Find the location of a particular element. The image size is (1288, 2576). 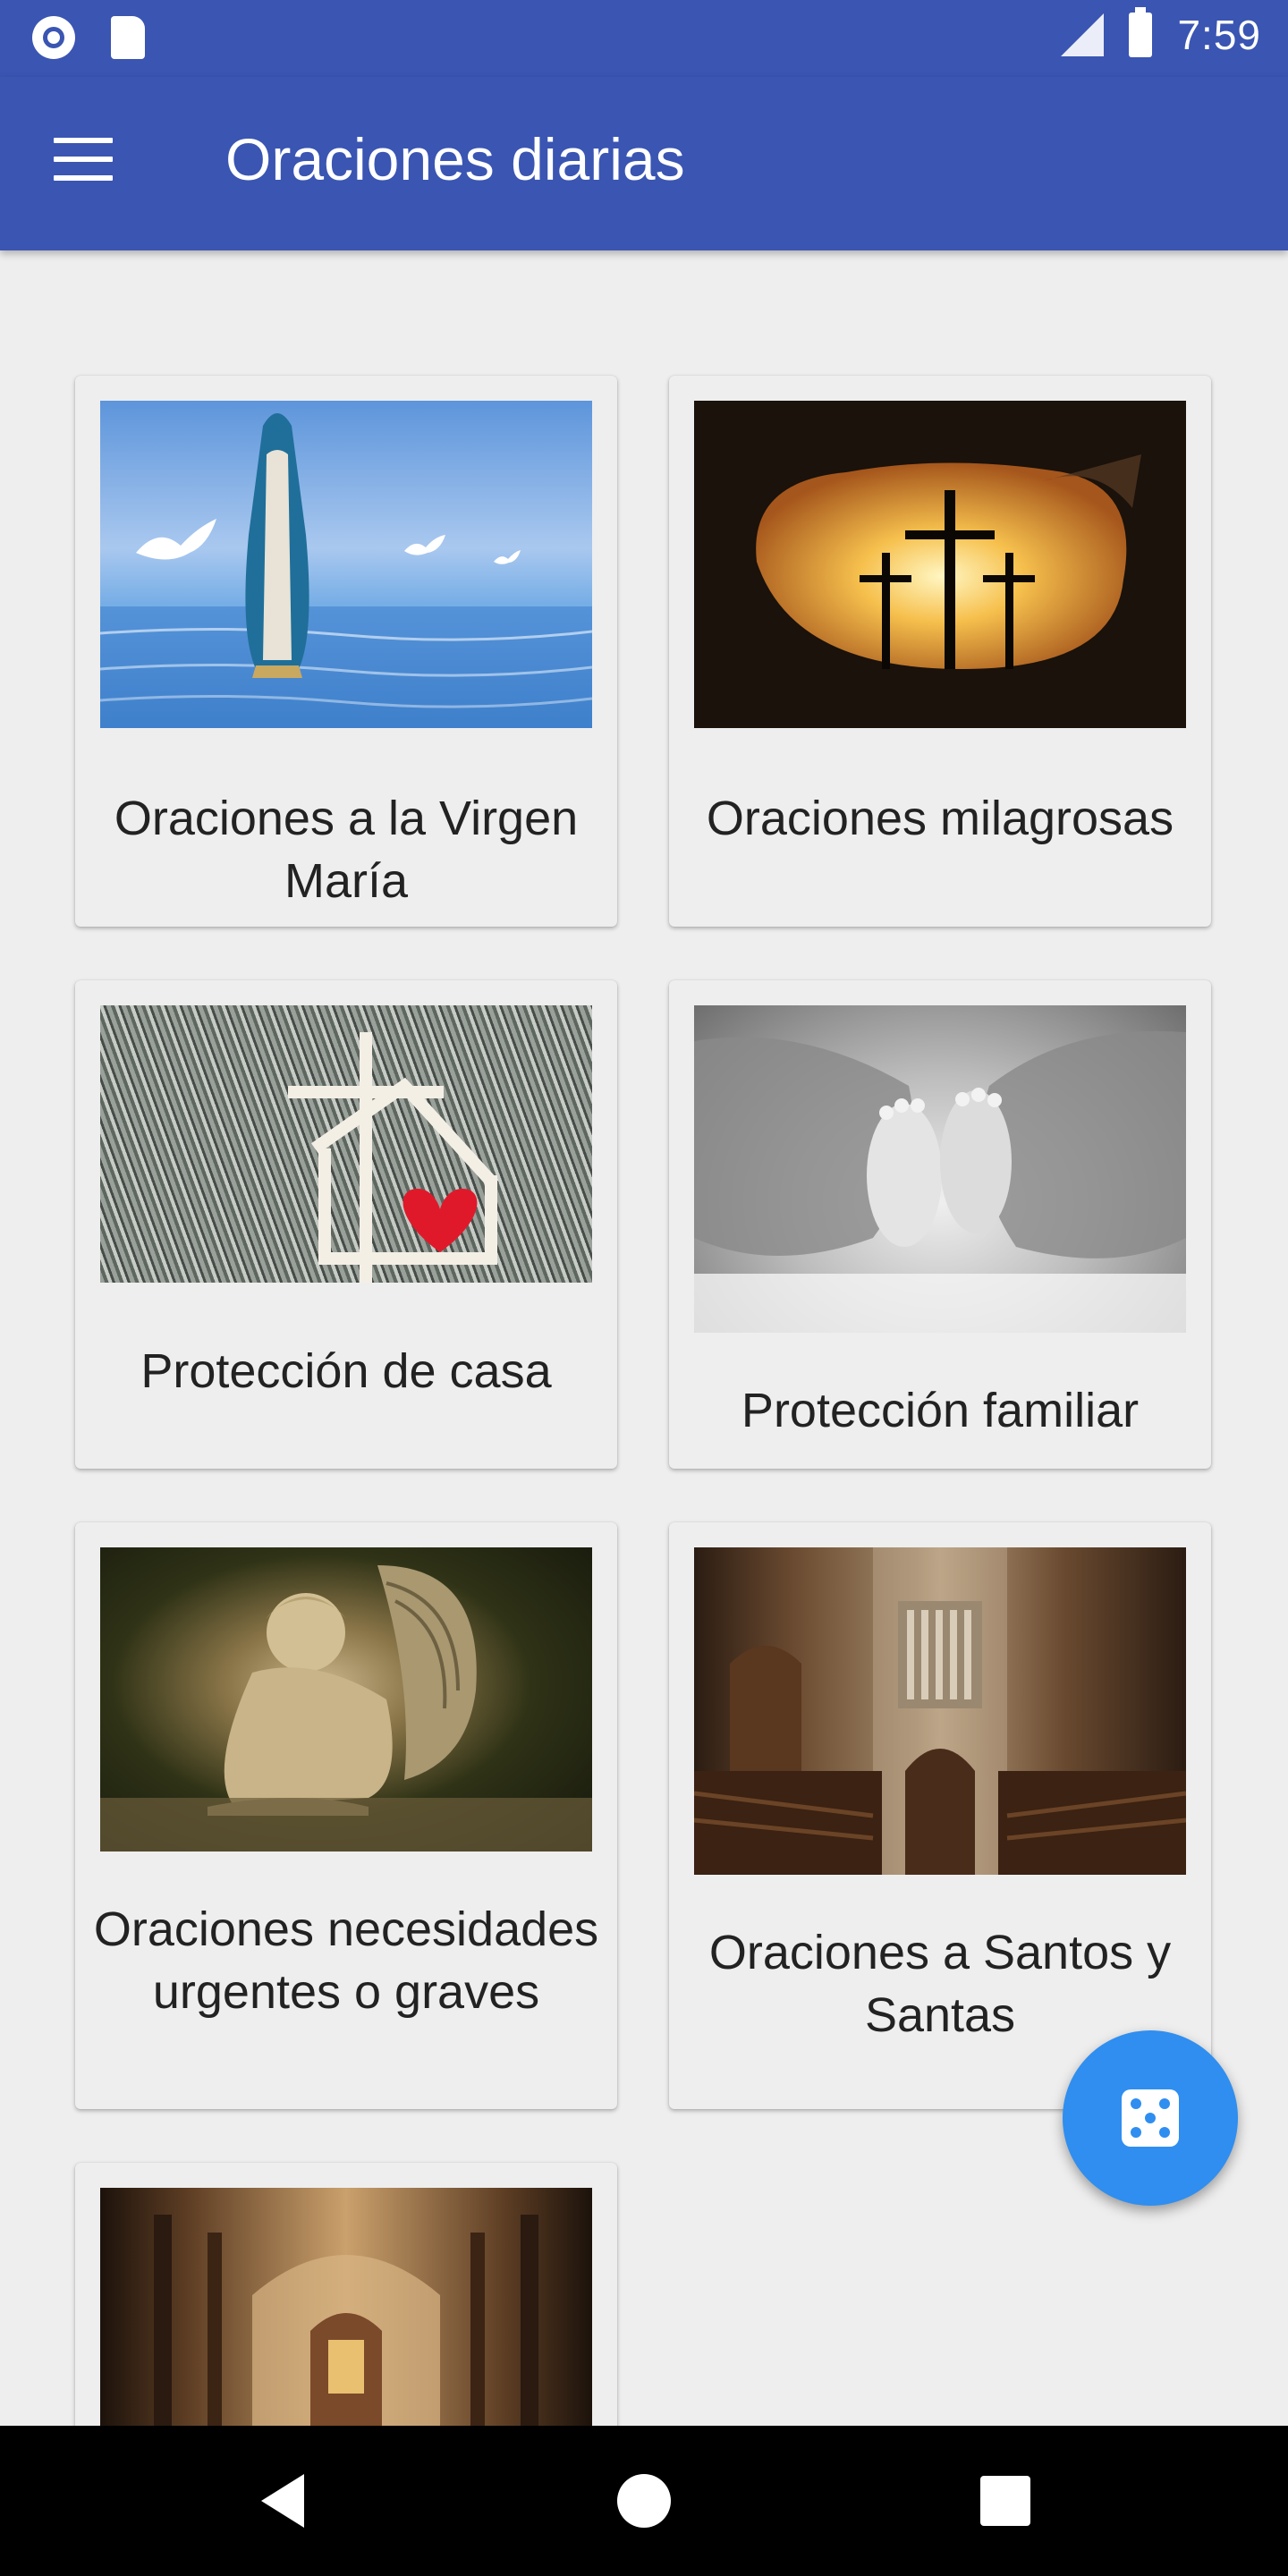

sd-card-icon is located at coordinates (128, 37).